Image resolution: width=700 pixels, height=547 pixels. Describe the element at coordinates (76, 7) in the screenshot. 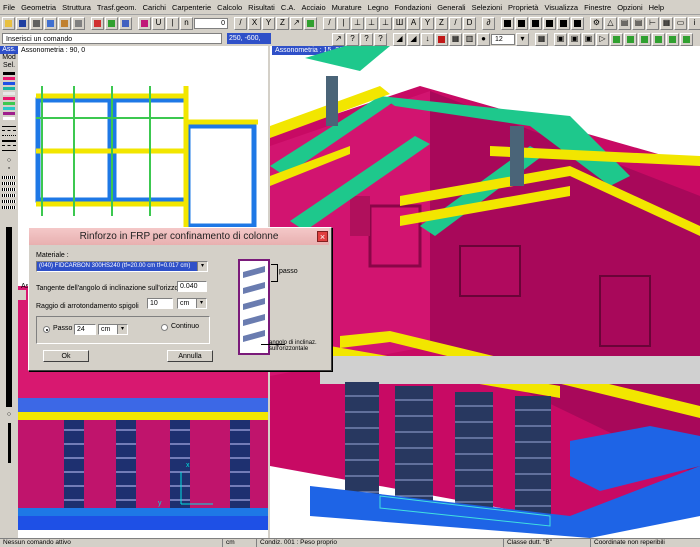

I see `menu-item-2: Struttura` at that location.